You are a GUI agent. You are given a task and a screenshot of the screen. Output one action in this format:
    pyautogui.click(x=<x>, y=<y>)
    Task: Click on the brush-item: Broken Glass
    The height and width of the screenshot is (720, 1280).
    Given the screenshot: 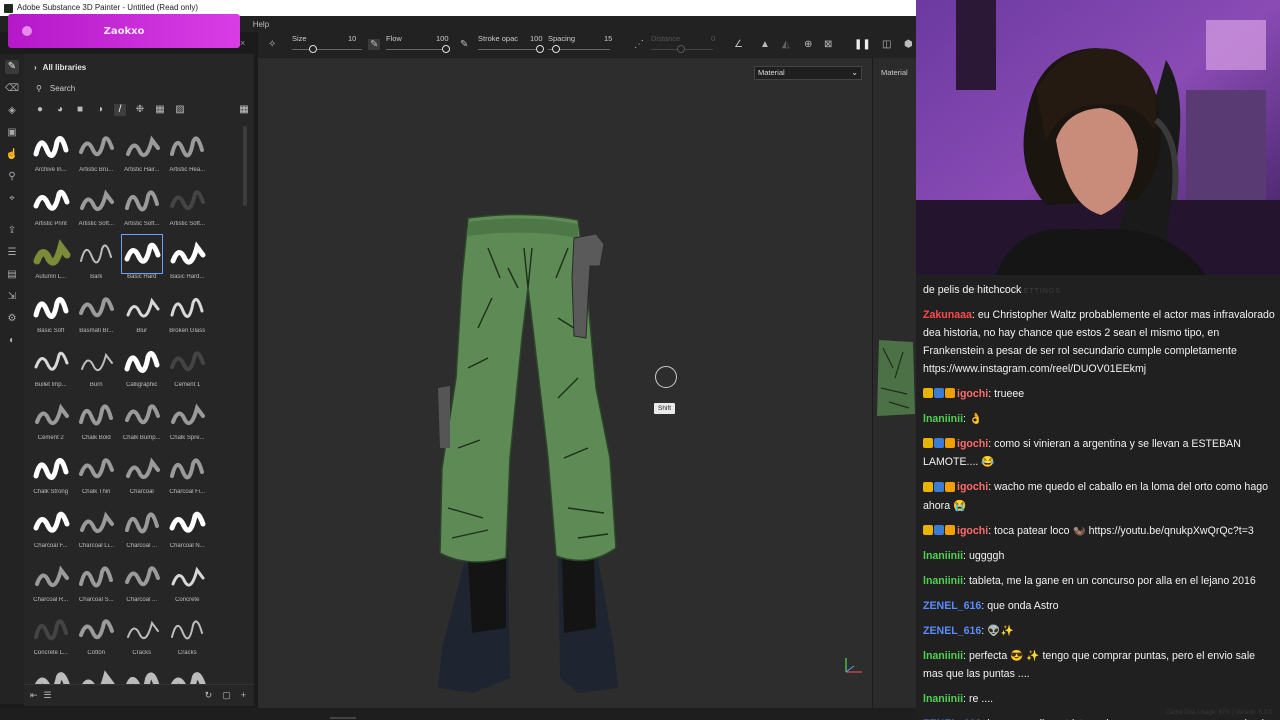 What is the action you would take?
    pyautogui.click(x=188, y=316)
    